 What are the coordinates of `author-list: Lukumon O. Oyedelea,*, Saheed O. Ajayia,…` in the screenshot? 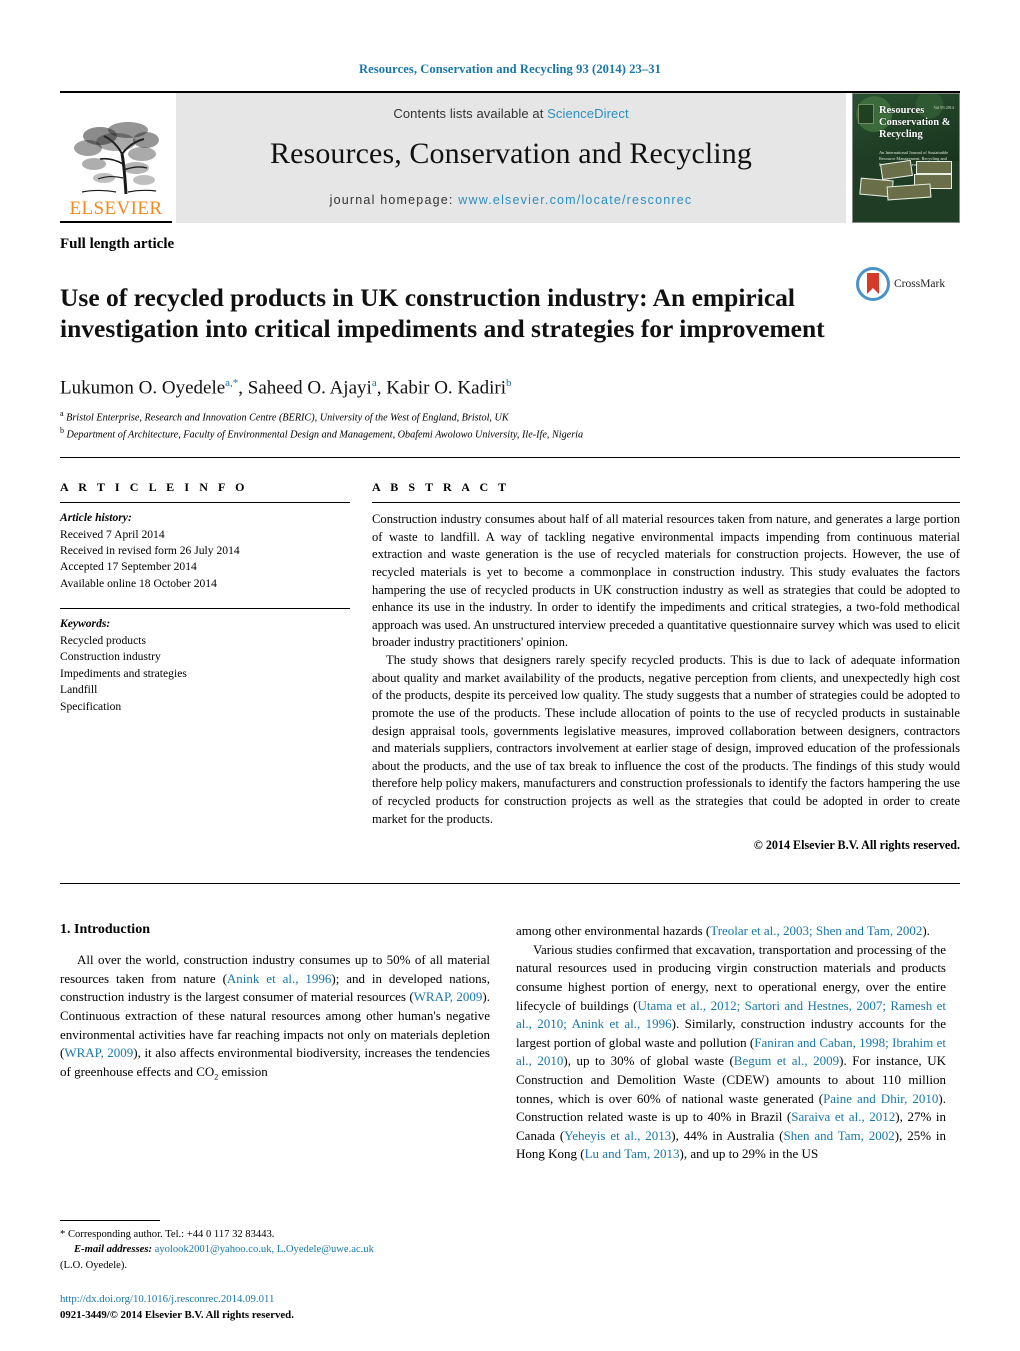 It's located at (286, 388).